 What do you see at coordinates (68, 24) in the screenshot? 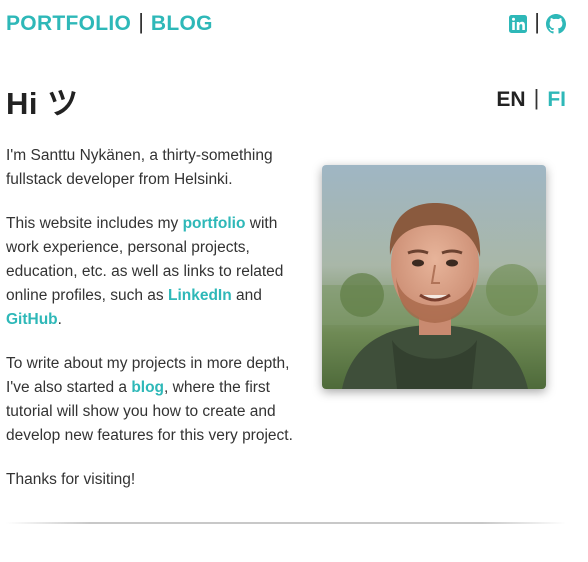
I see `nav-portfolio-link: PORTFOLIO` at bounding box center [68, 24].